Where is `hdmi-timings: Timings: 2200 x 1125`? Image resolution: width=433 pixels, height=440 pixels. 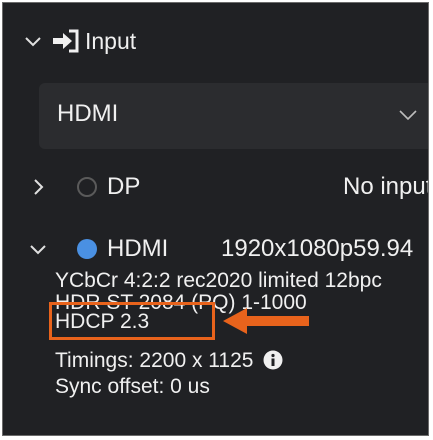 hdmi-timings: Timings: 2200 x 1125 is located at coordinates (169, 361).